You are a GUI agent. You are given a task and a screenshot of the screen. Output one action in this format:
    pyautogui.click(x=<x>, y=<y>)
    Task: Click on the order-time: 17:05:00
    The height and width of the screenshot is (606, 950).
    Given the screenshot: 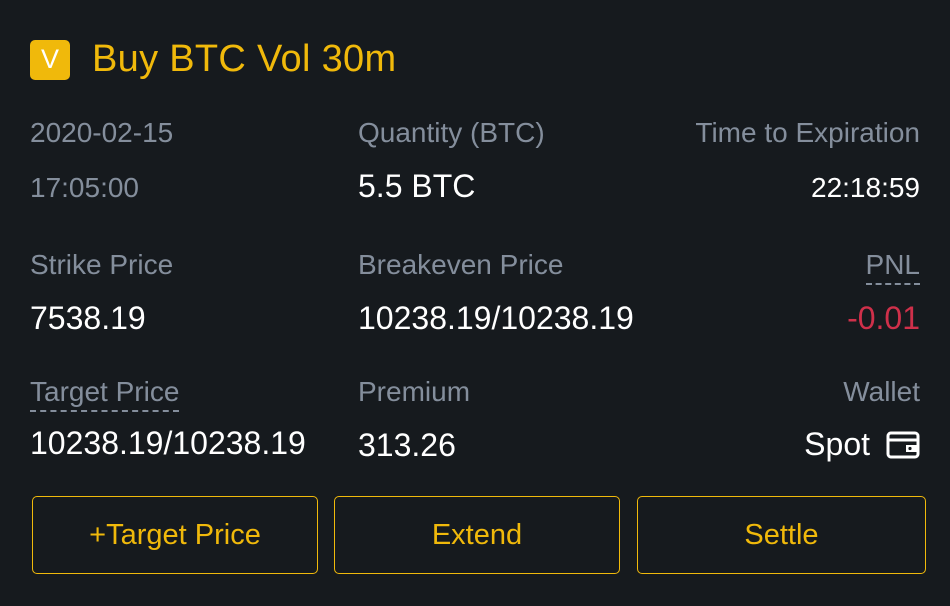 What is the action you would take?
    pyautogui.click(x=84, y=187)
    